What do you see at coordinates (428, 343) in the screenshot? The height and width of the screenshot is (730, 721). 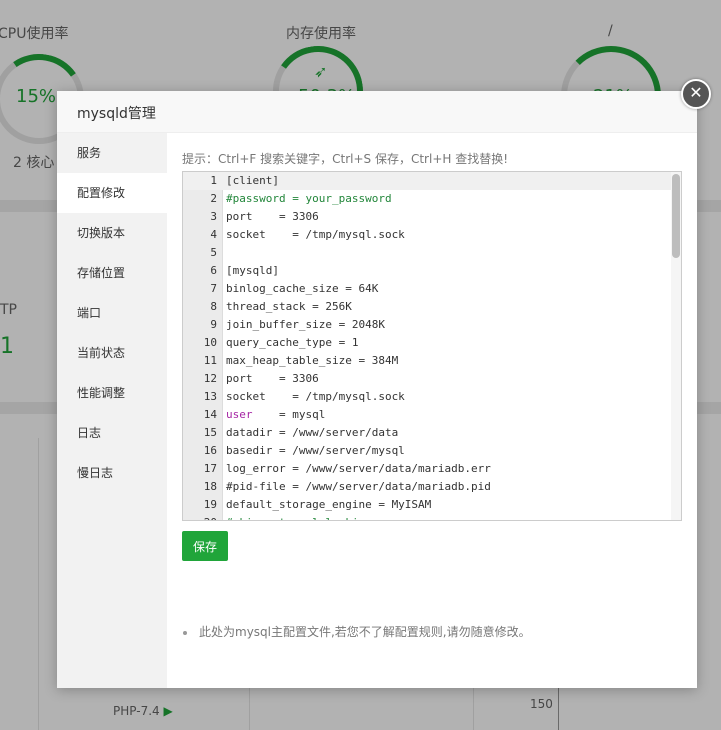 I see `code-line: 10 query_cache_type = 1` at bounding box center [428, 343].